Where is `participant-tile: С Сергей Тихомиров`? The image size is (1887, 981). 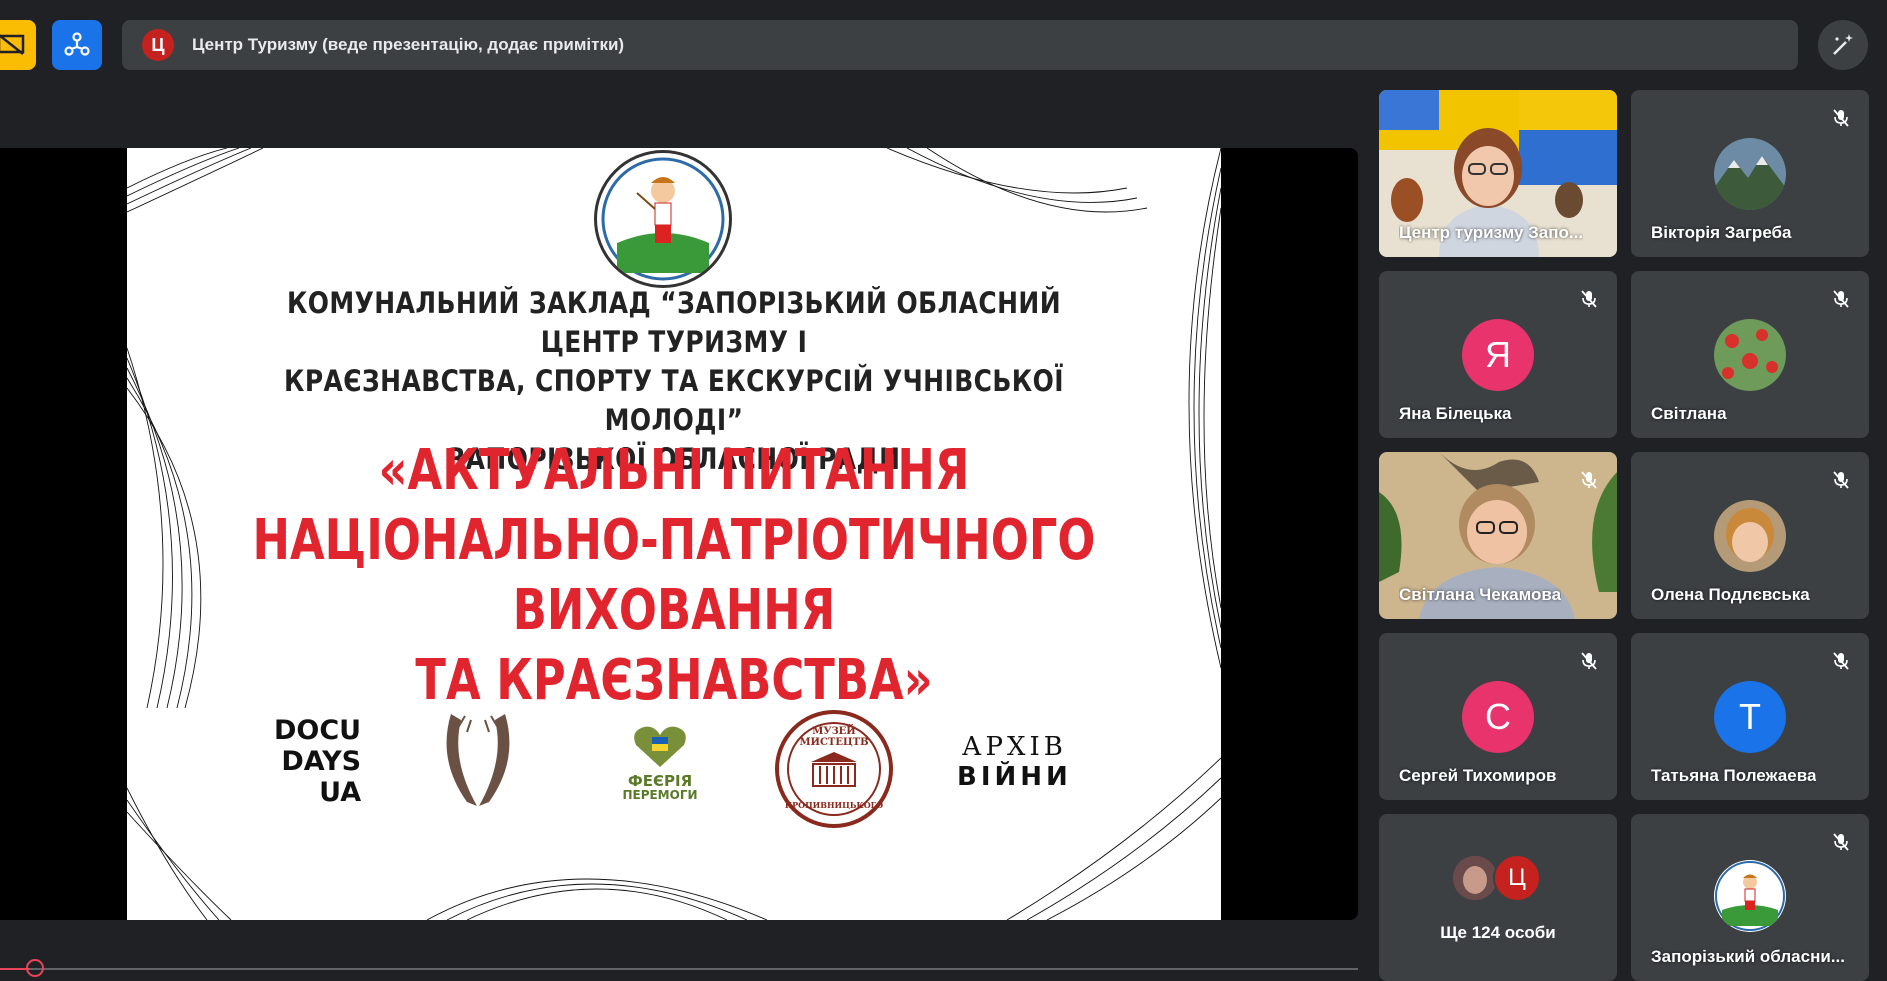 participant-tile: С Сергей Тихомиров is located at coordinates (1498, 716).